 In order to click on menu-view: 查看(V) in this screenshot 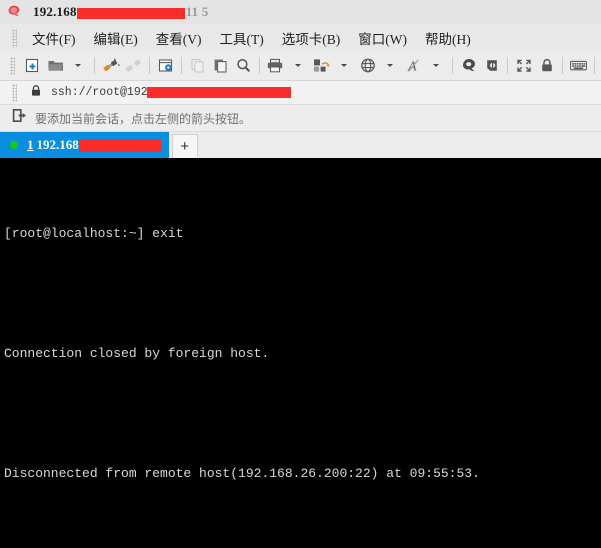, I will do `click(179, 38)`.